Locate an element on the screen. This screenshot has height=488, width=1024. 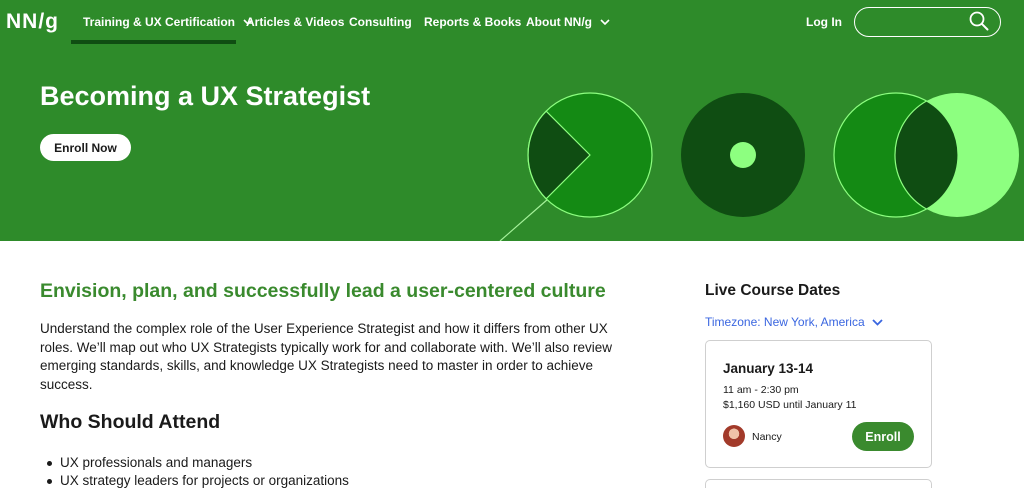
enroll-button: Enroll is located at coordinates (883, 436).